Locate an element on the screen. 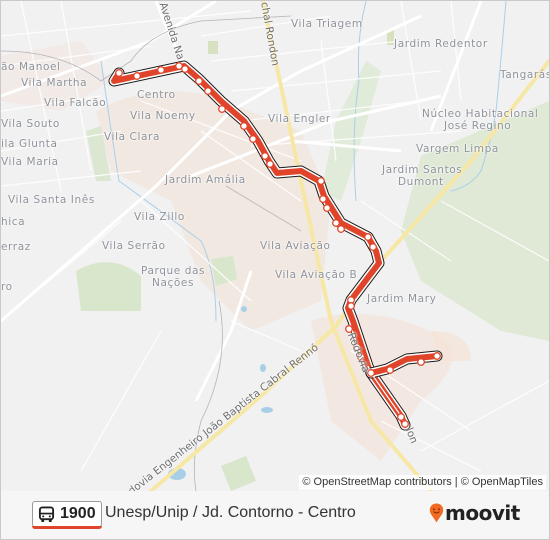 This screenshot has width=550, height=540. place-label: Jardim Amália is located at coordinates (205, 180).